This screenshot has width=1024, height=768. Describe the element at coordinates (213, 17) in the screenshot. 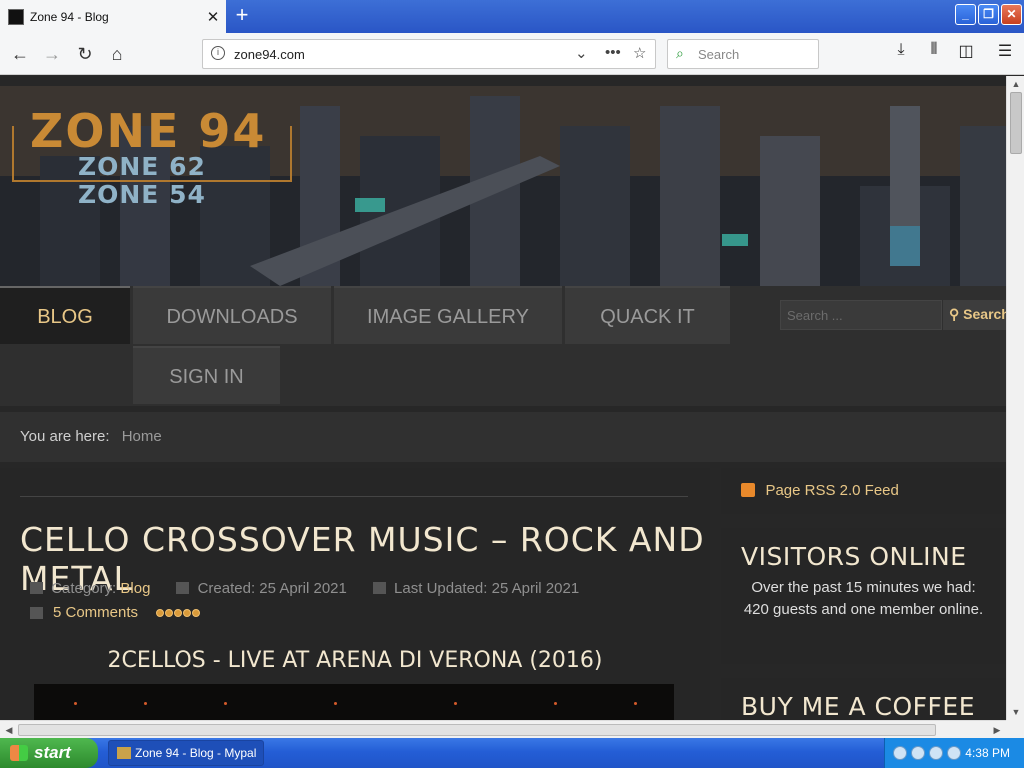

I see `close-tab-icon: ✕` at that location.